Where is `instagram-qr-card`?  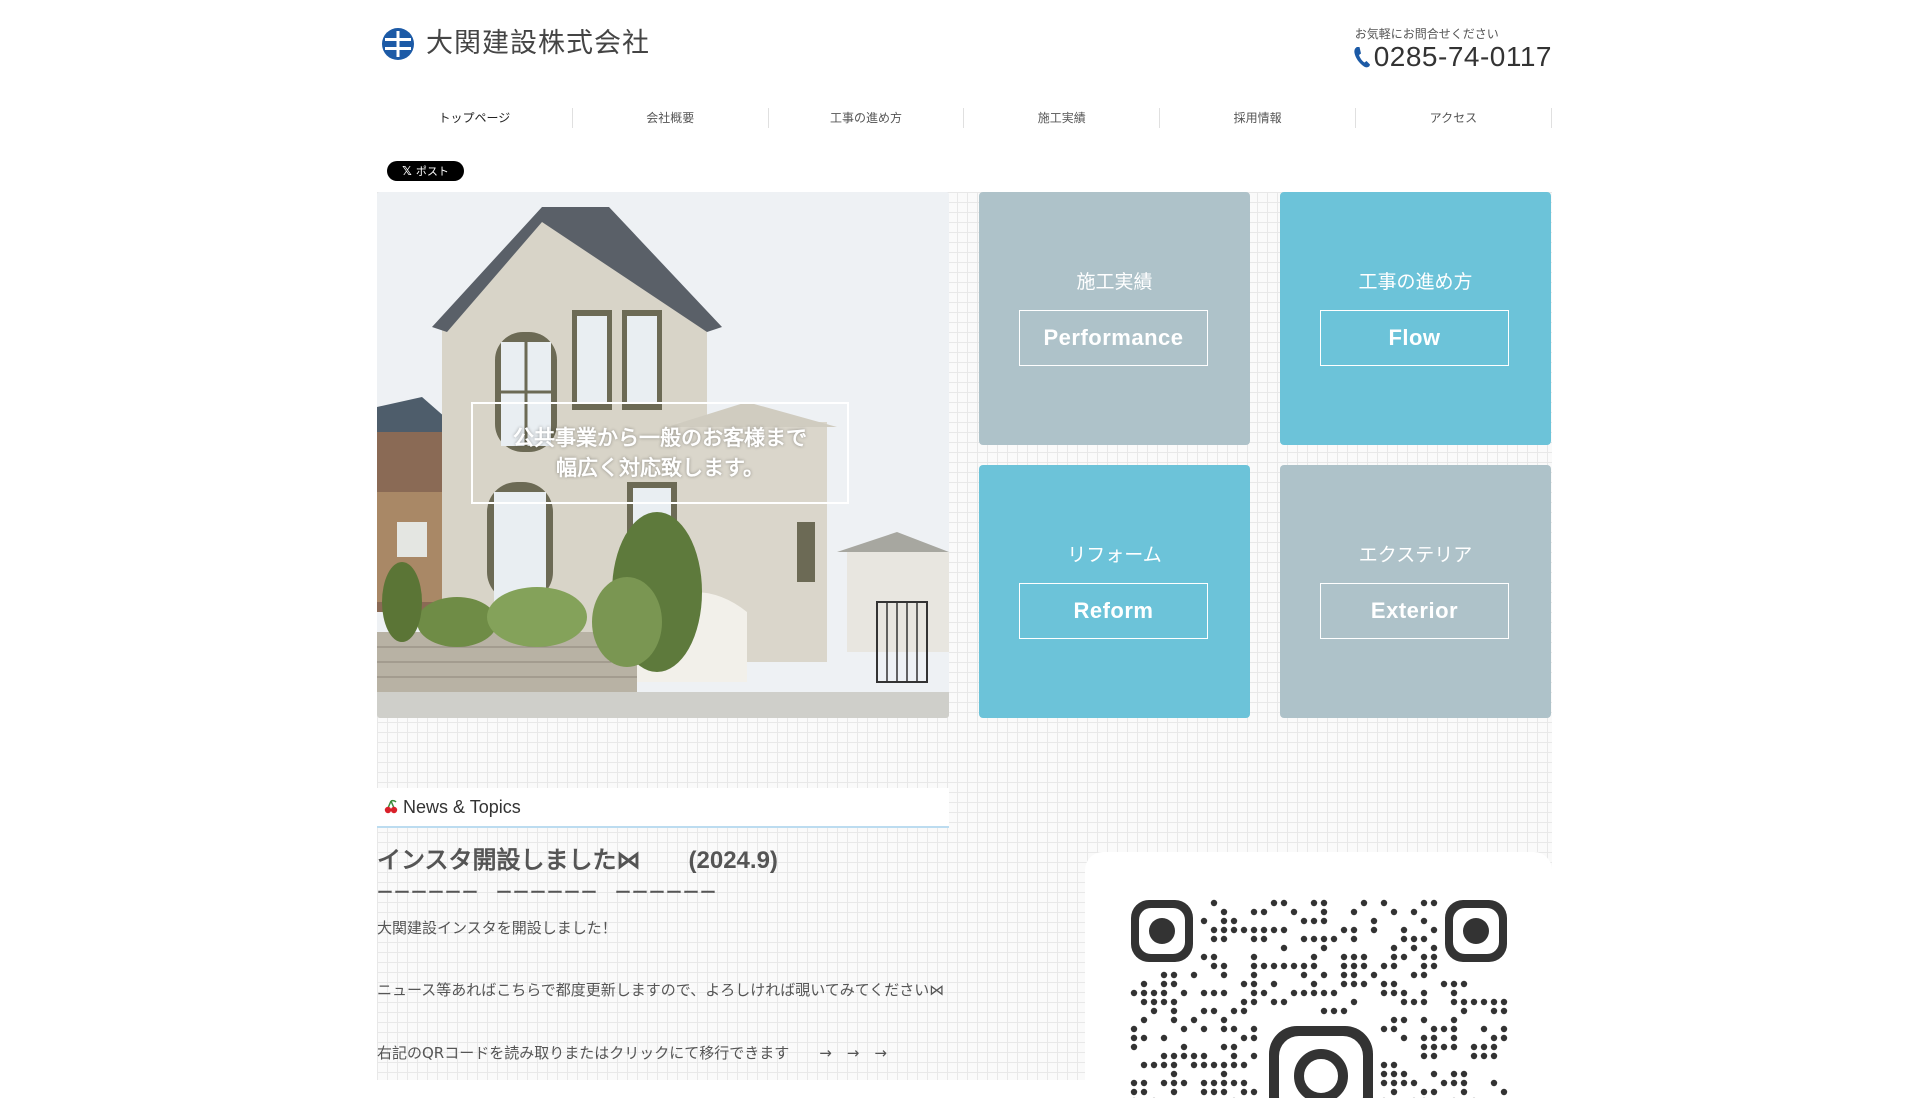 instagram-qr-card is located at coordinates (1318, 972).